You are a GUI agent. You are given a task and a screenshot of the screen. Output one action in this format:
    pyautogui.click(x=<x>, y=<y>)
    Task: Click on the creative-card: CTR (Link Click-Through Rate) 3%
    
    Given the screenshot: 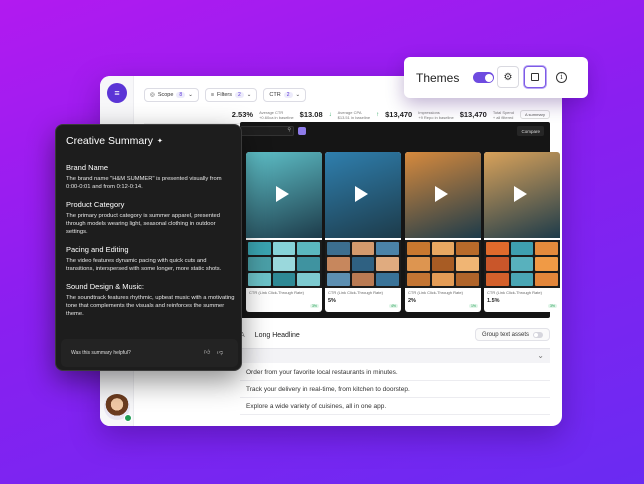 What is the action you would take?
    pyautogui.click(x=284, y=232)
    